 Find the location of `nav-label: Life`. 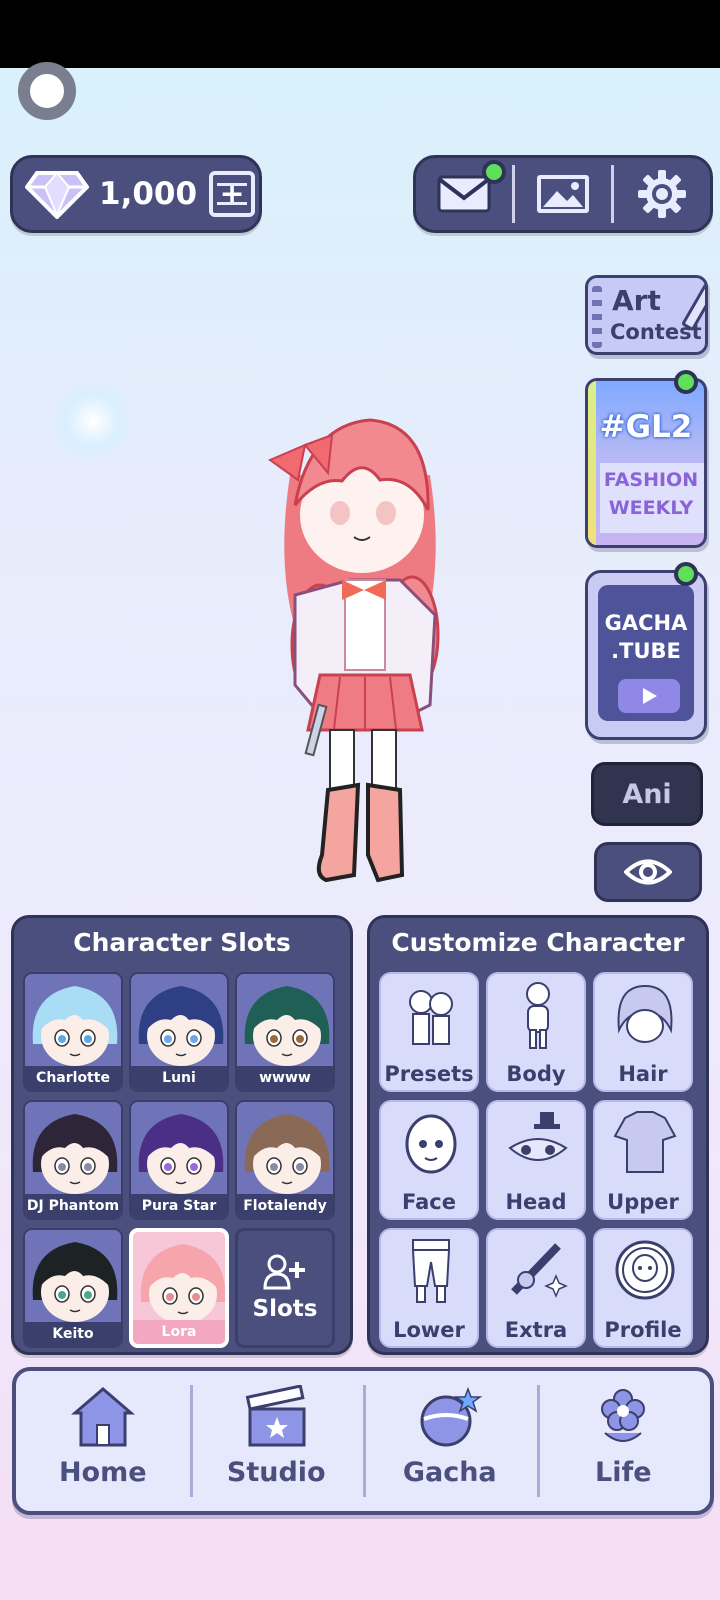

nav-label: Life is located at coordinates (623, 1472).